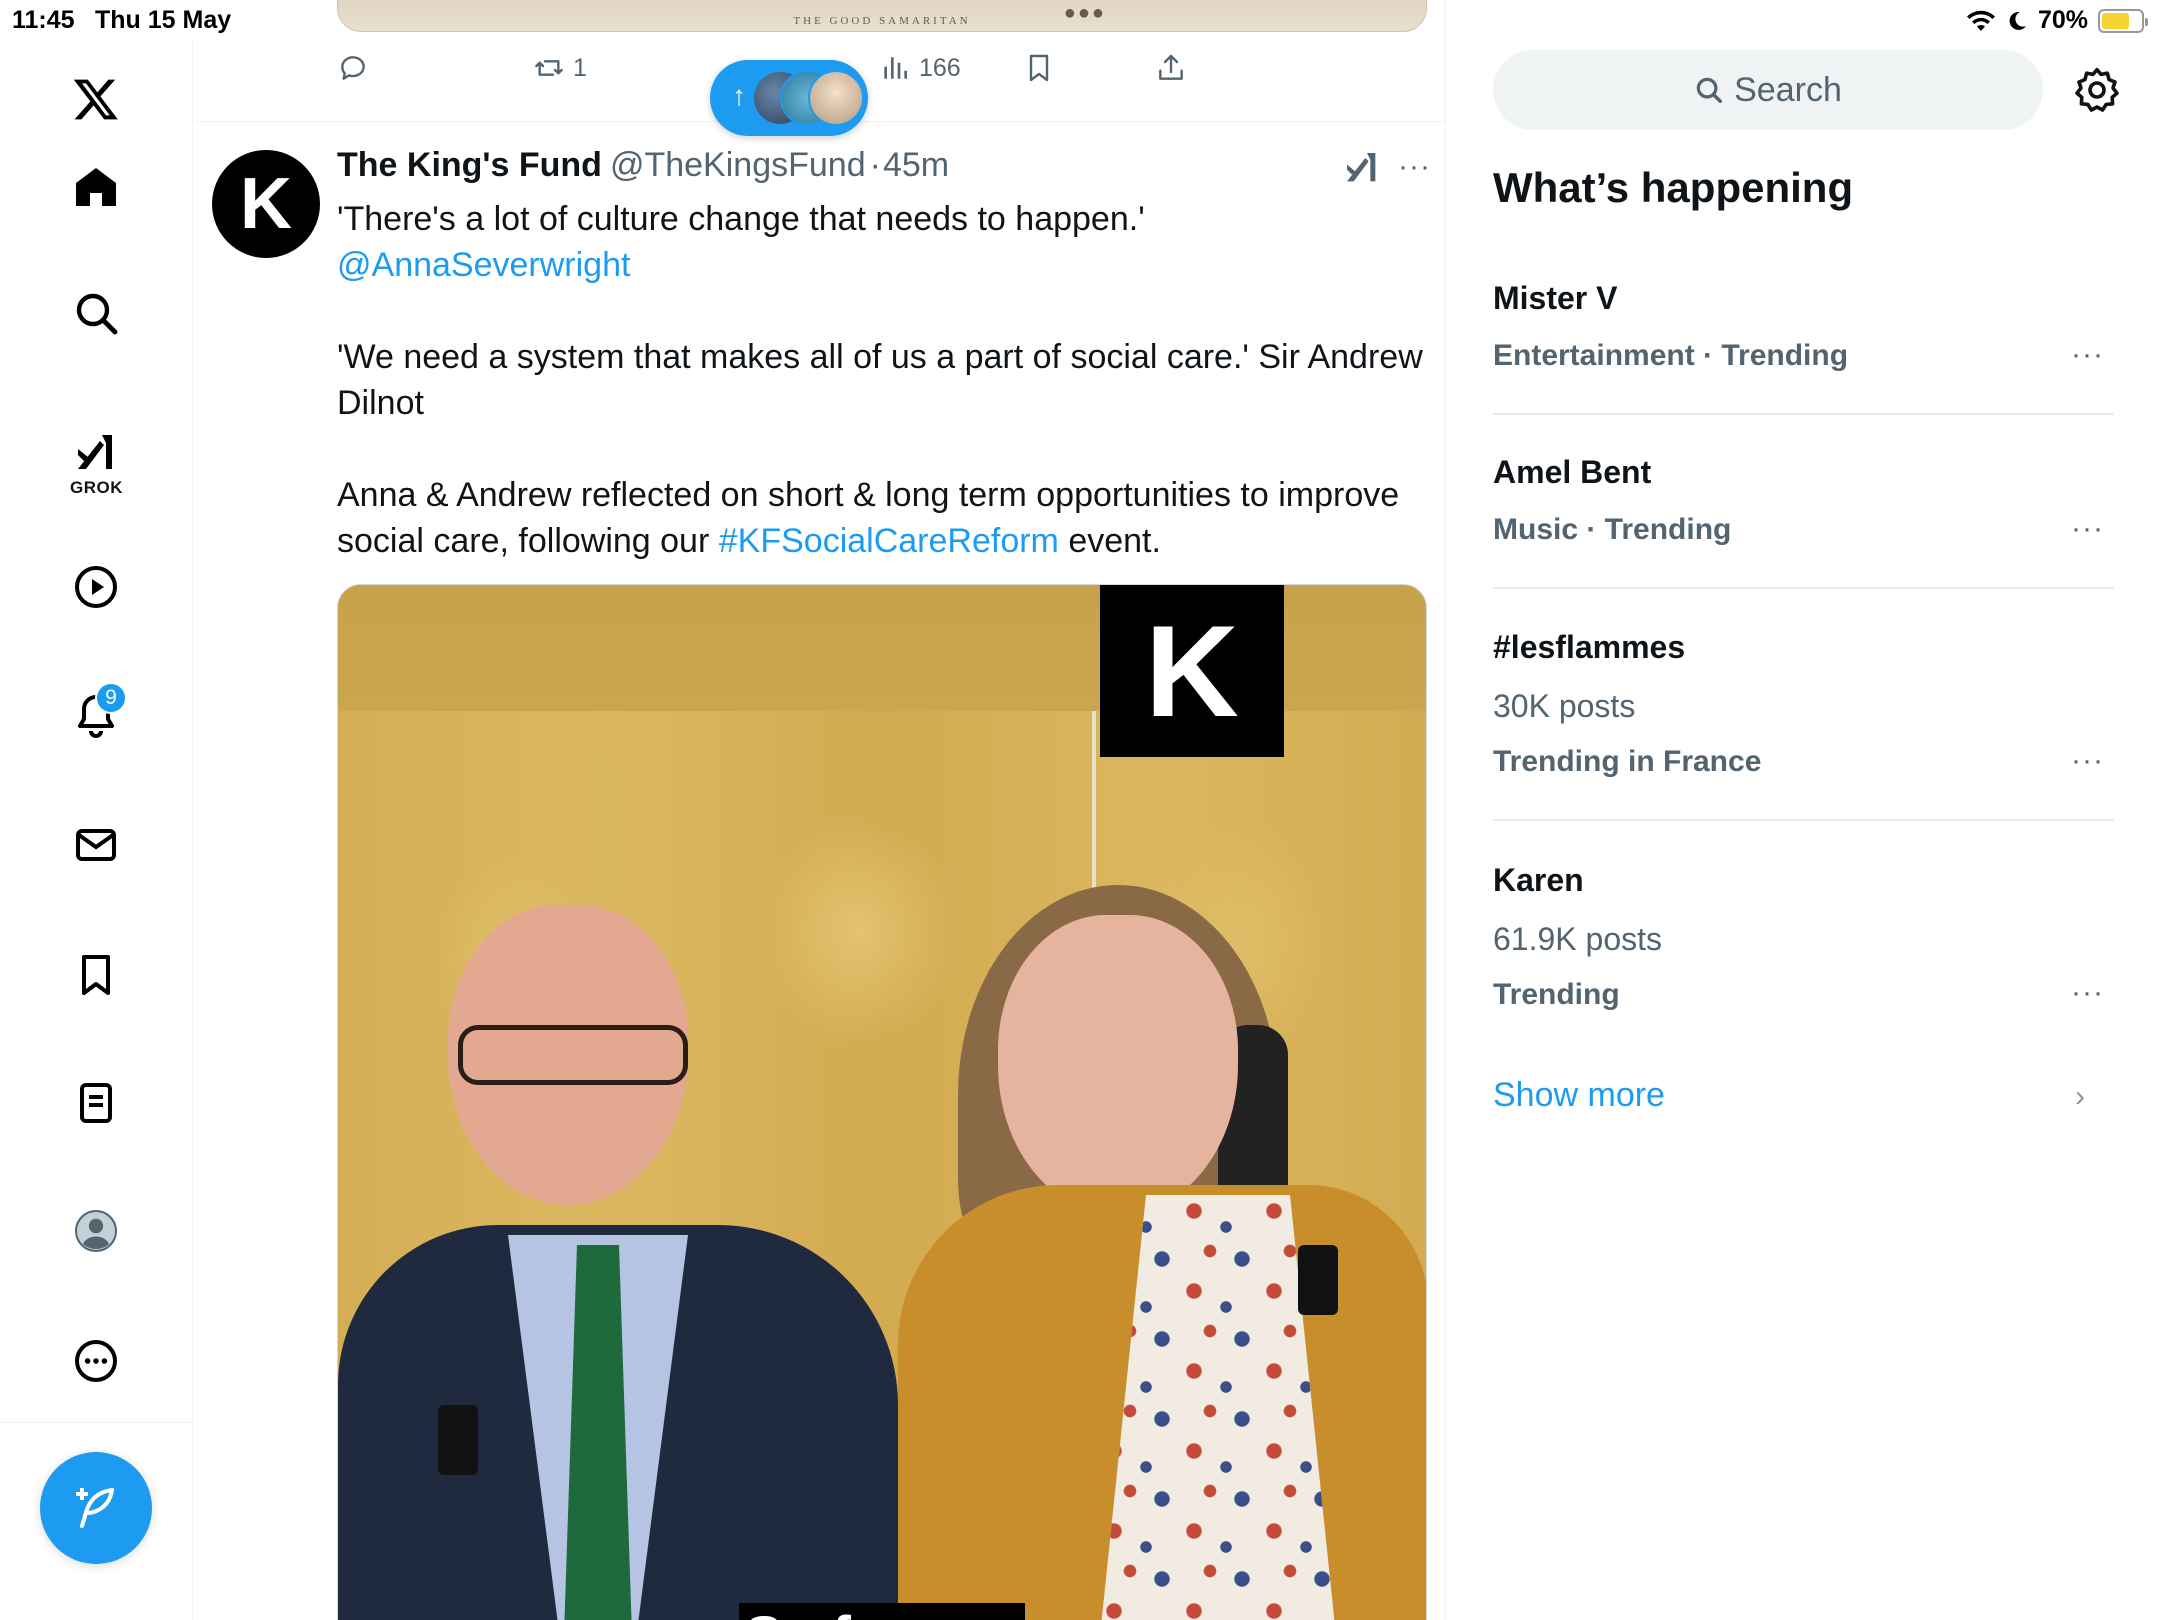 The image size is (2160, 1620). Describe the element at coordinates (96, 187) in the screenshot. I see `home-icon` at that location.